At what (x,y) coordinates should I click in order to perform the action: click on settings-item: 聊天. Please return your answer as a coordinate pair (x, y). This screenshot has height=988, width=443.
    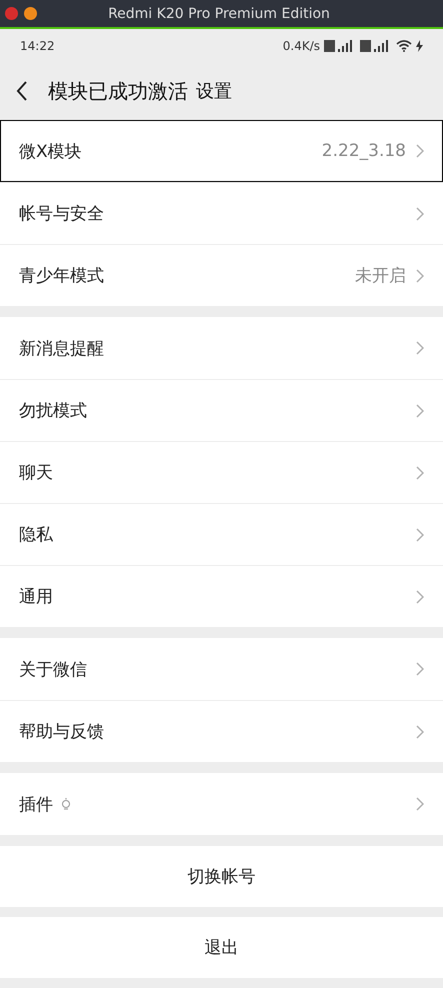
    Looking at the image, I should click on (221, 472).